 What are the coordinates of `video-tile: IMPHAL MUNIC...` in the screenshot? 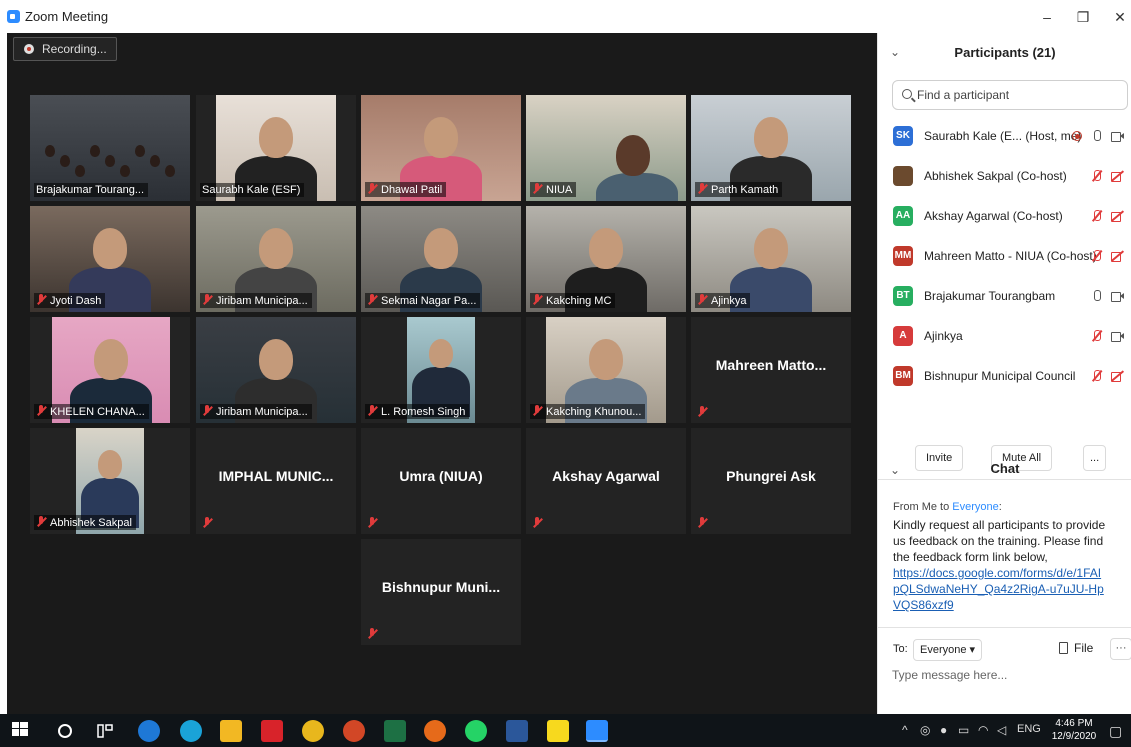 It's located at (276, 481).